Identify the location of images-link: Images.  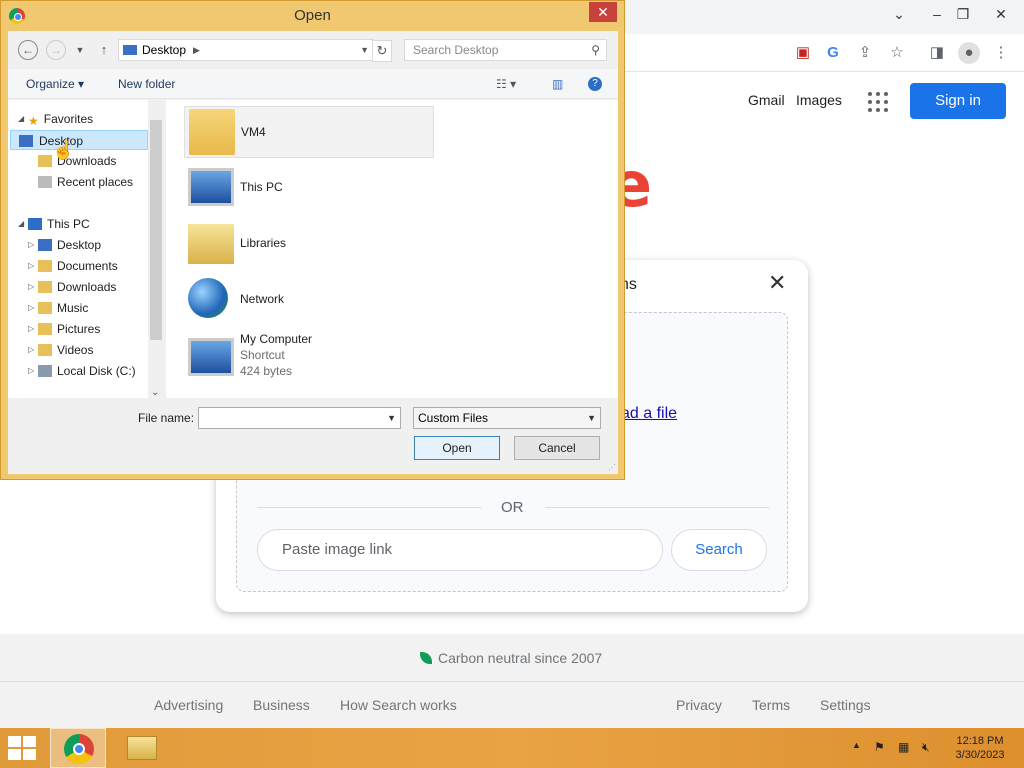
(819, 100).